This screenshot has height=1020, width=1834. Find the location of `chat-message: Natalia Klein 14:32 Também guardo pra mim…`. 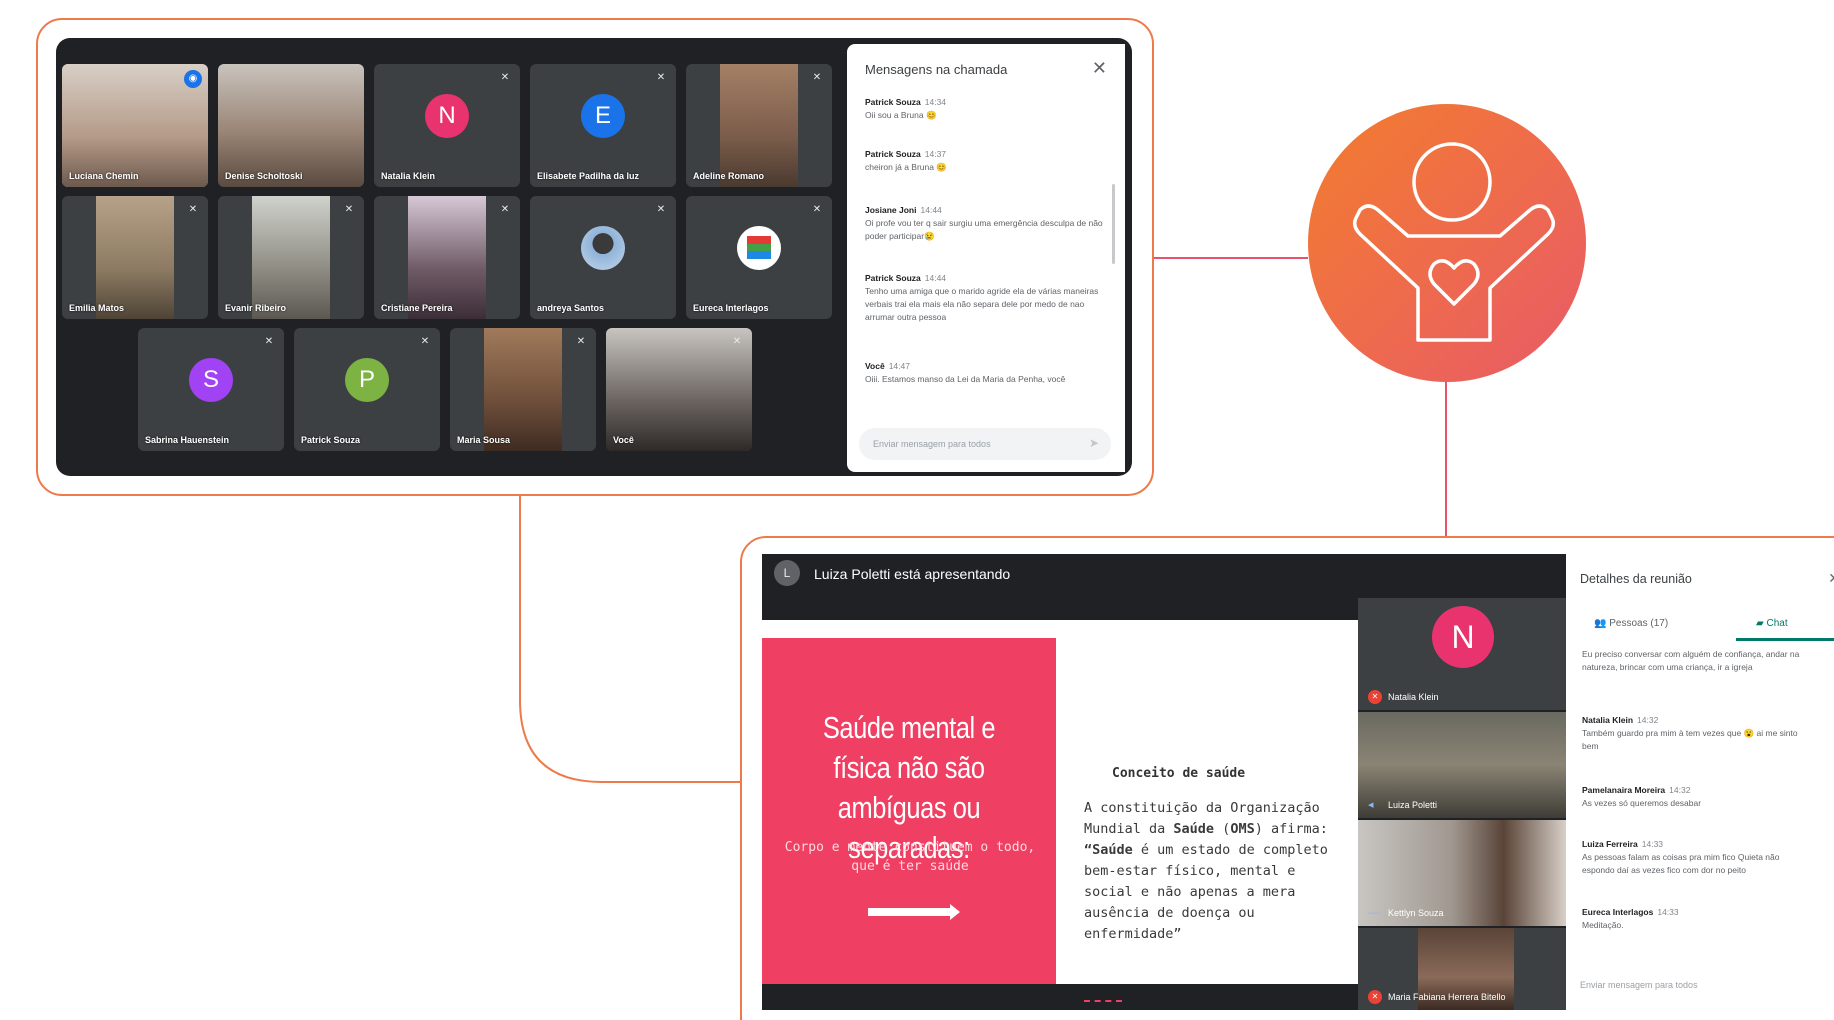

chat-message: Natalia Klein 14:32 Também guardo pra mim… is located at coordinates (1698, 733).